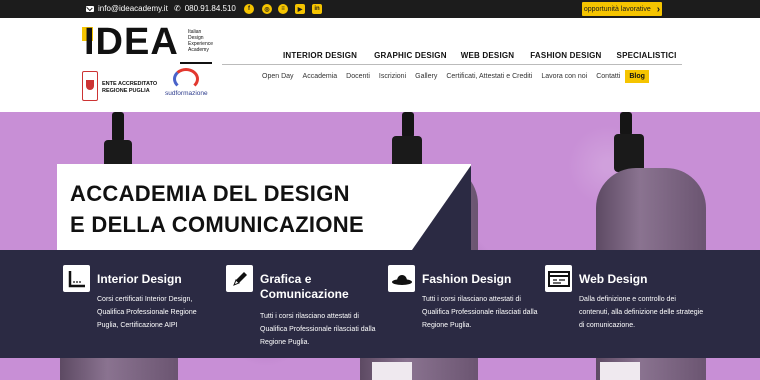  I want to click on email-link: info@ideacademy.it, so click(127, 8).